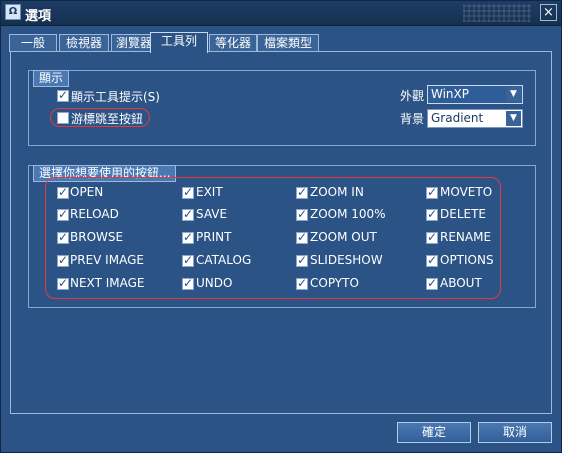  I want to click on button-label: RENAME, so click(465, 237).